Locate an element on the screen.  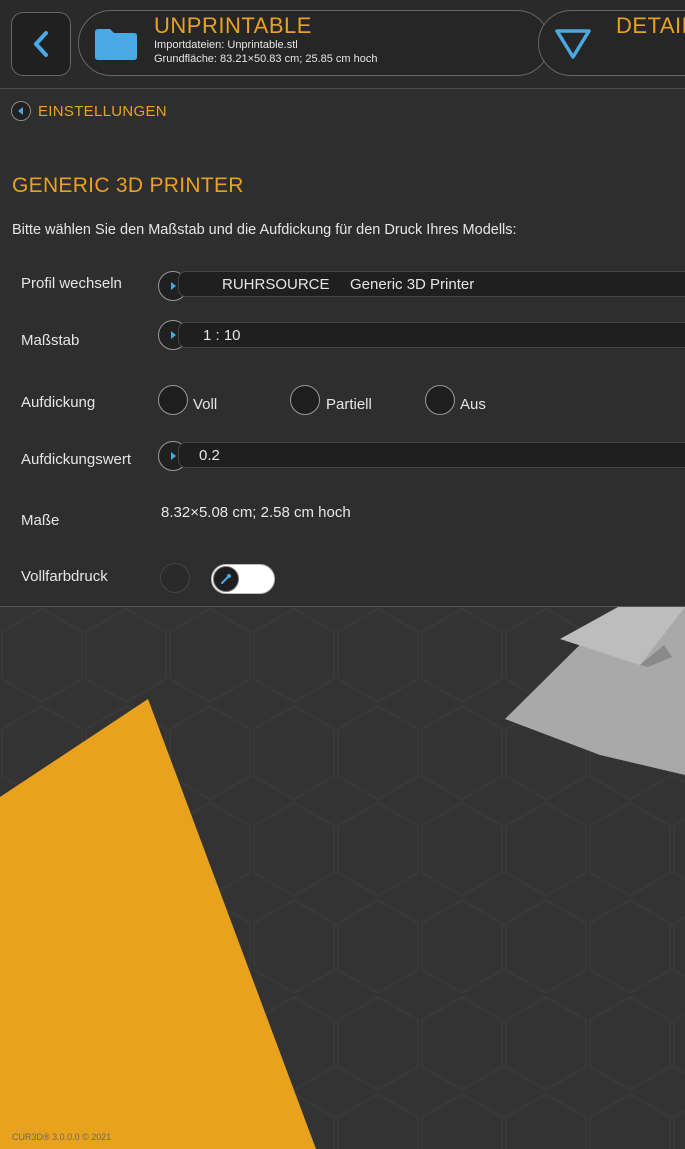
back-button is located at coordinates (41, 44).